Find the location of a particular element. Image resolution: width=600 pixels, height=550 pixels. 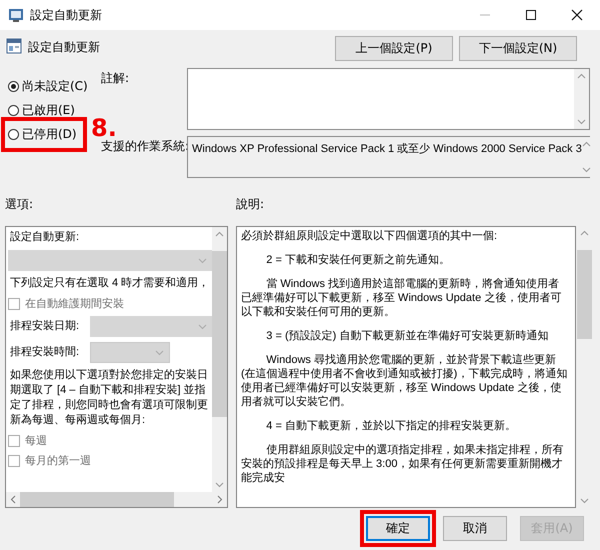

section-label: 說明: is located at coordinates (251, 204).